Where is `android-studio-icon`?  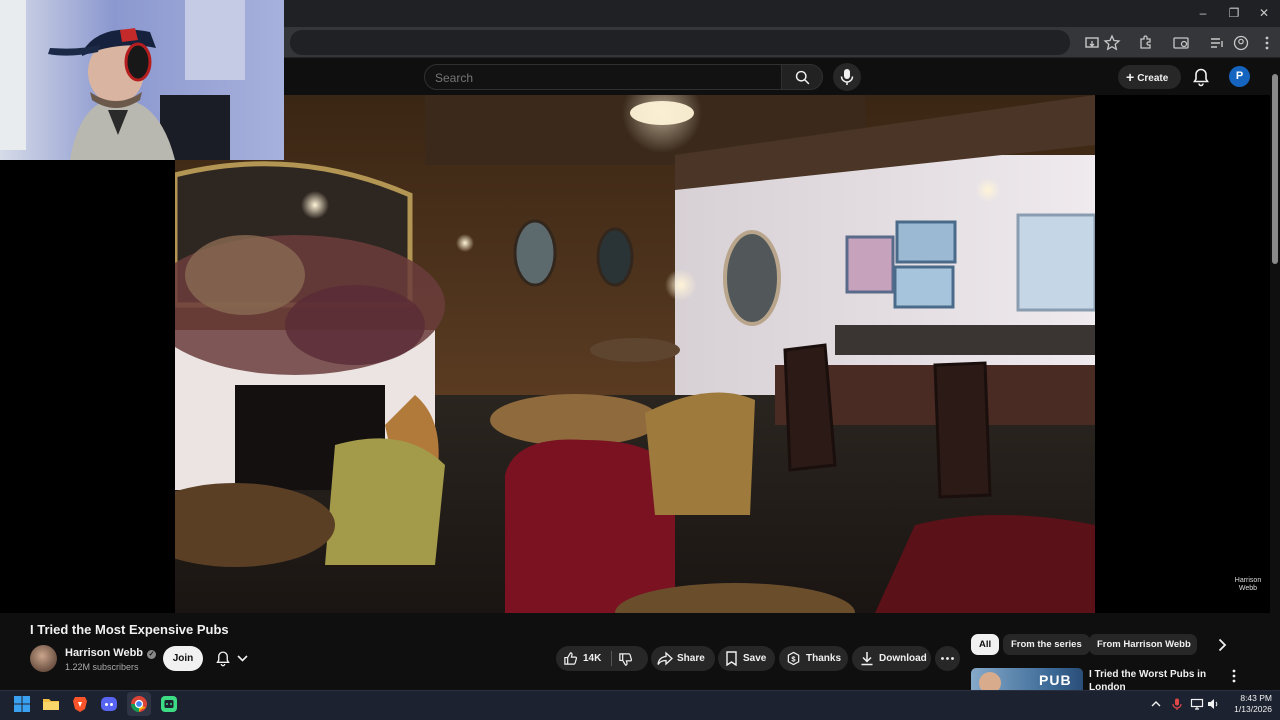 android-studio-icon is located at coordinates (169, 704).